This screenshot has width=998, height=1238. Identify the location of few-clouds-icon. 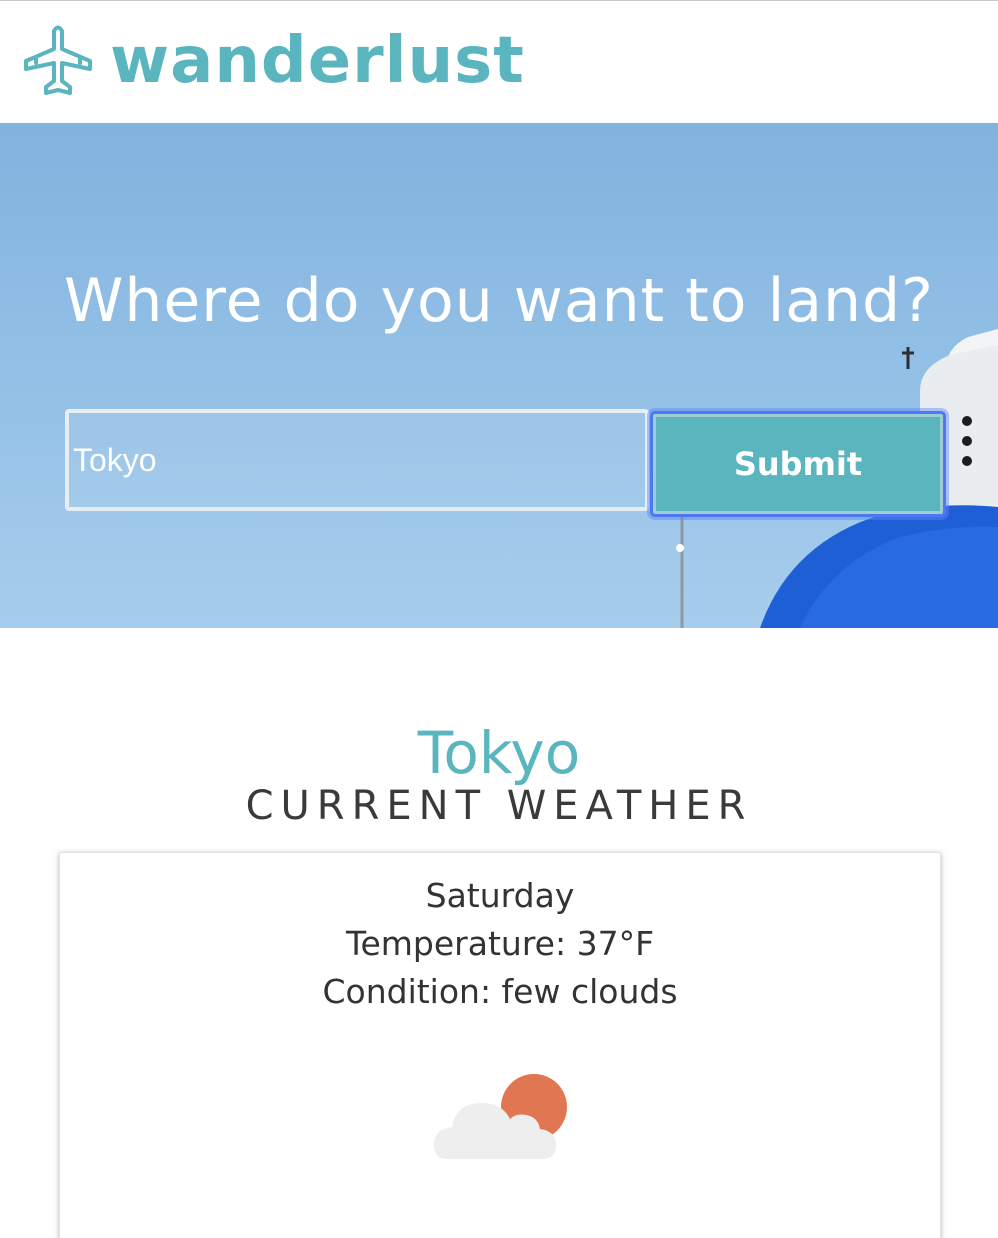
(500, 1116).